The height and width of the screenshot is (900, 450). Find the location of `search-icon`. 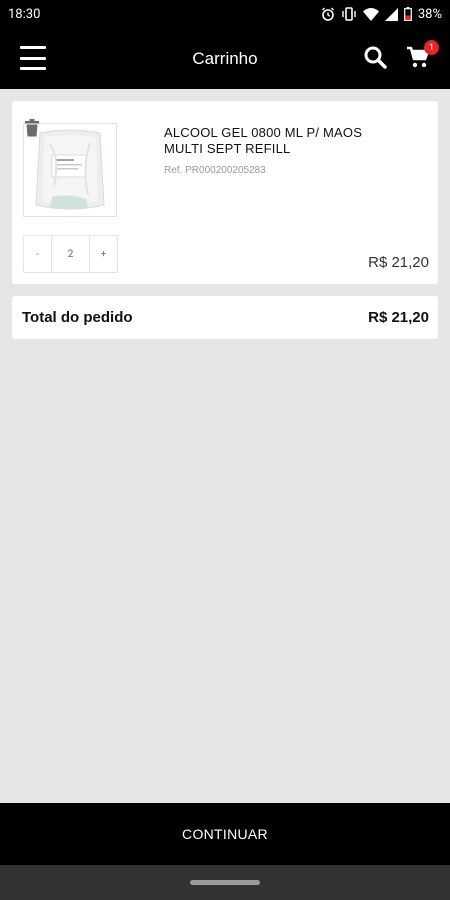

search-icon is located at coordinates (375, 57).